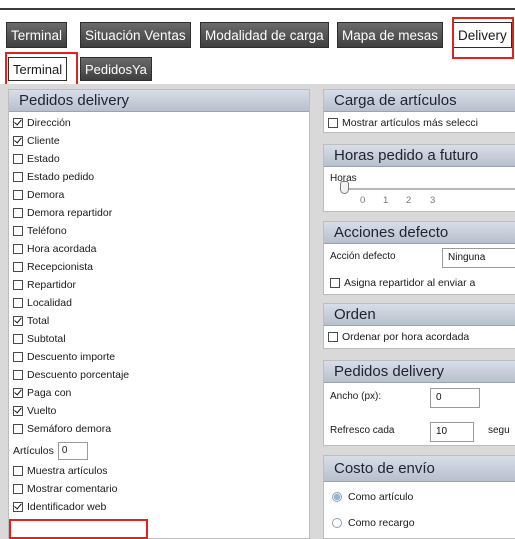 This screenshot has height=539, width=515. Describe the element at coordinates (46, 195) in the screenshot. I see `list-item-label: Demora` at that location.